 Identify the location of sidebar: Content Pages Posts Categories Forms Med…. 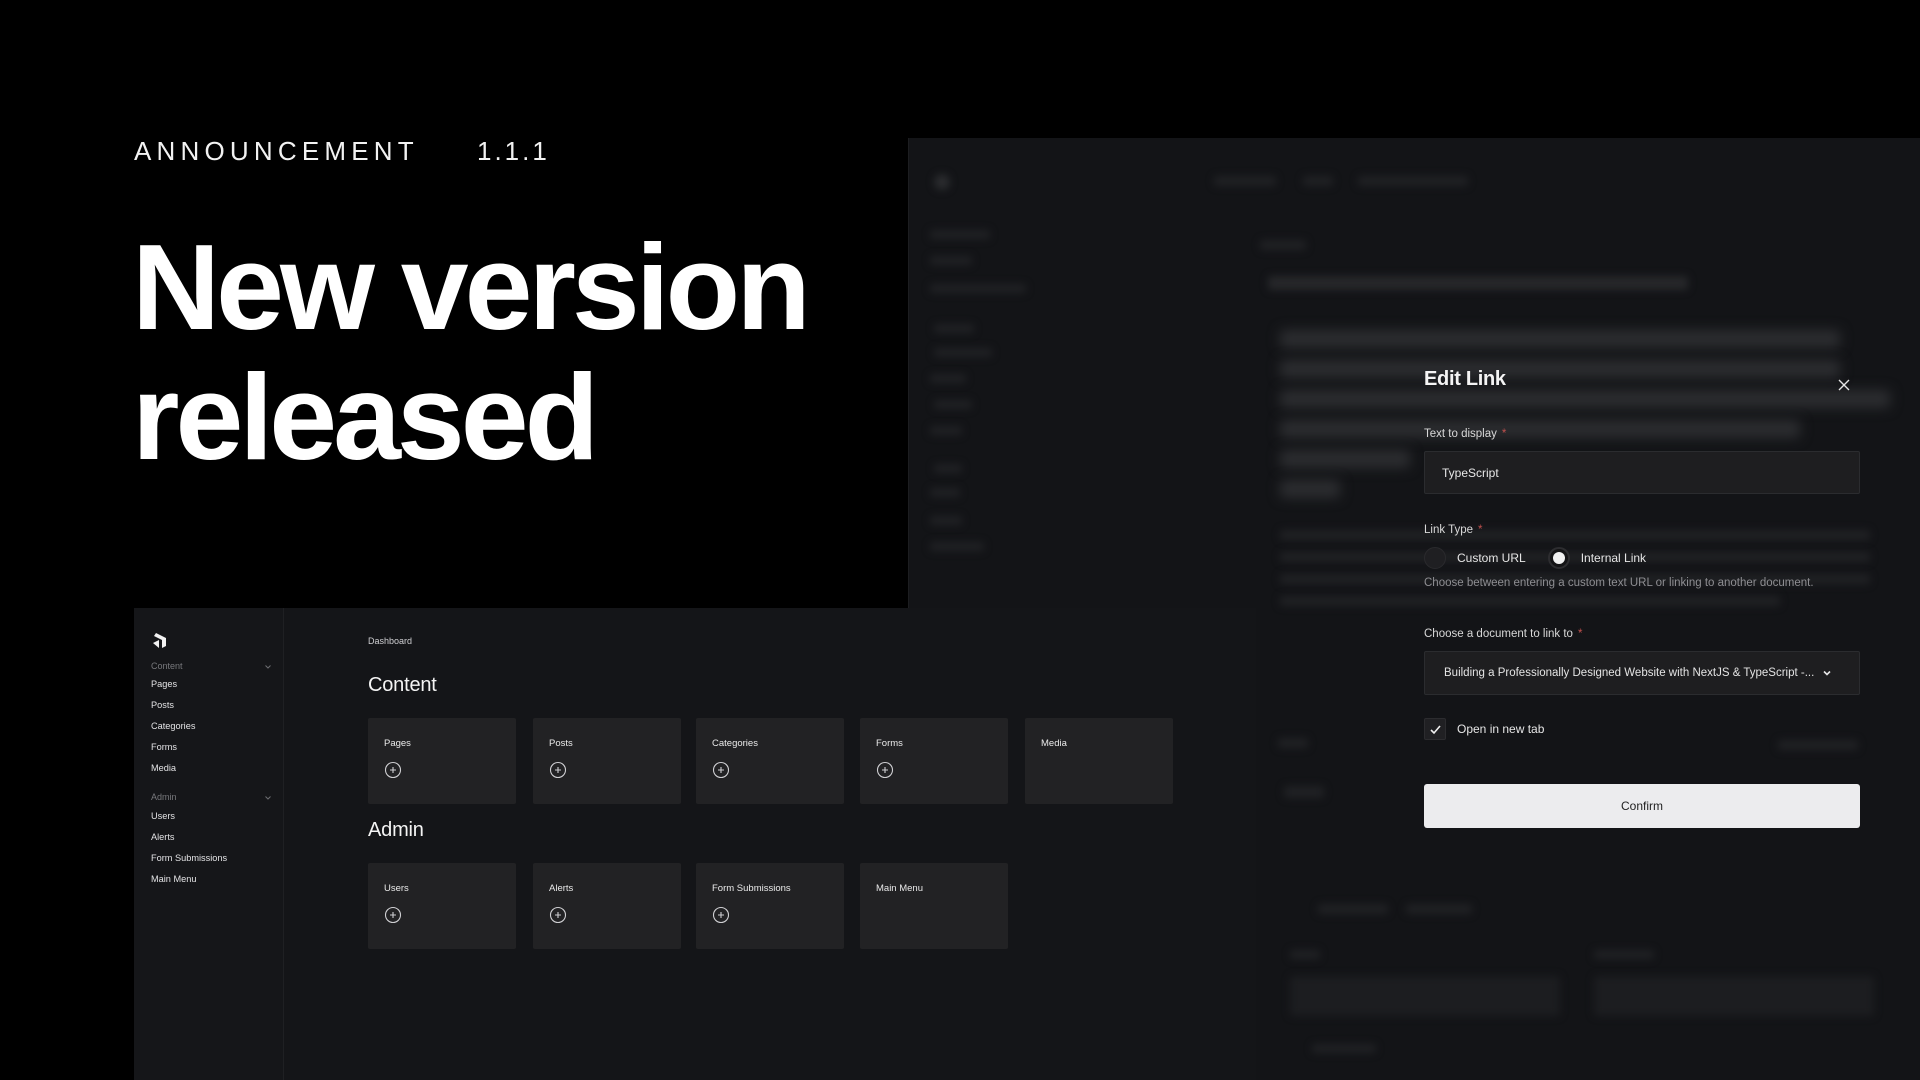
(209, 844).